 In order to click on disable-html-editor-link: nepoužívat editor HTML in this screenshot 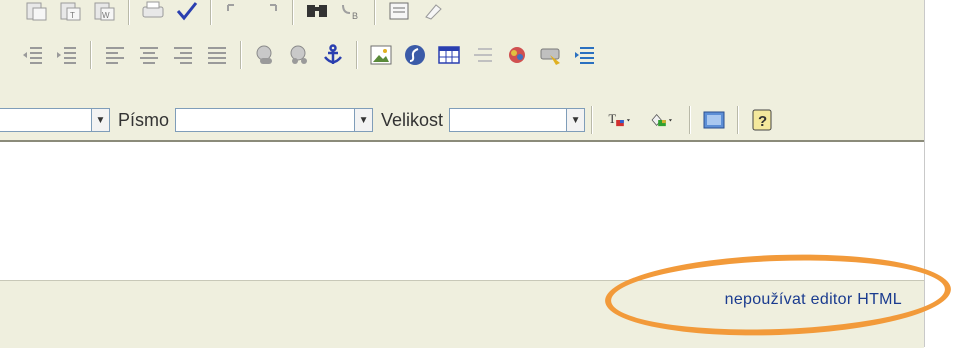, I will do `click(813, 300)`.